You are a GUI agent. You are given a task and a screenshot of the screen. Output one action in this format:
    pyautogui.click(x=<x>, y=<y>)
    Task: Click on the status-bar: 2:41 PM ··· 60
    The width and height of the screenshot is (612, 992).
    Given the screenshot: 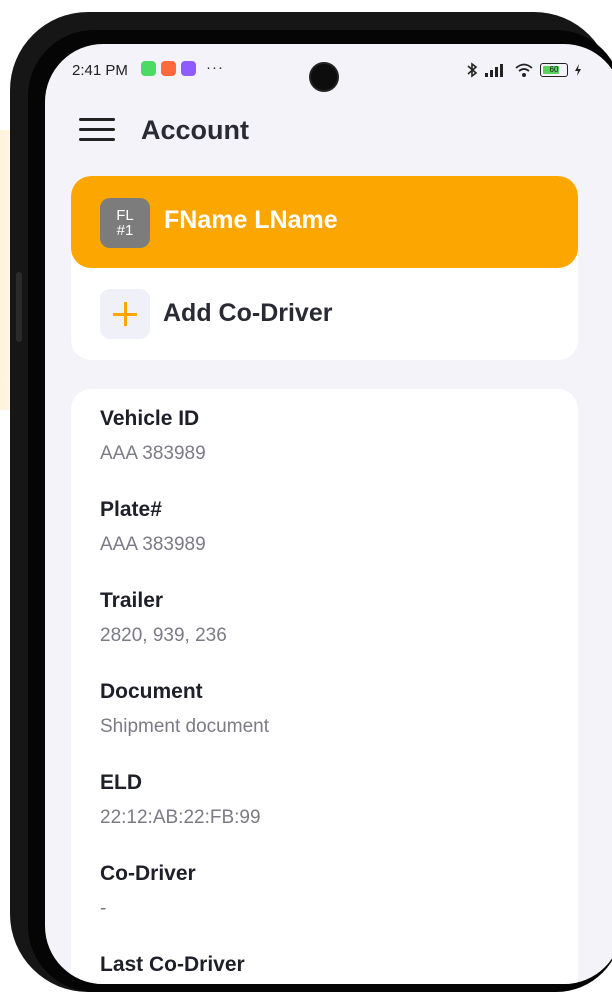 What is the action you would take?
    pyautogui.click(x=328, y=71)
    